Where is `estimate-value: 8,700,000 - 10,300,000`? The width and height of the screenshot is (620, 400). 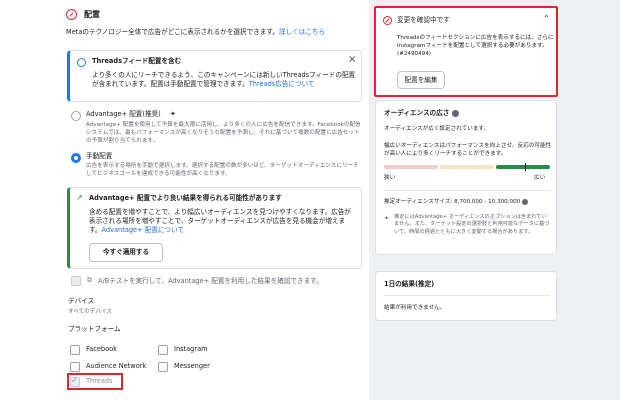
estimate-value: 8,700,000 - 10,300,000 is located at coordinates (487, 202).